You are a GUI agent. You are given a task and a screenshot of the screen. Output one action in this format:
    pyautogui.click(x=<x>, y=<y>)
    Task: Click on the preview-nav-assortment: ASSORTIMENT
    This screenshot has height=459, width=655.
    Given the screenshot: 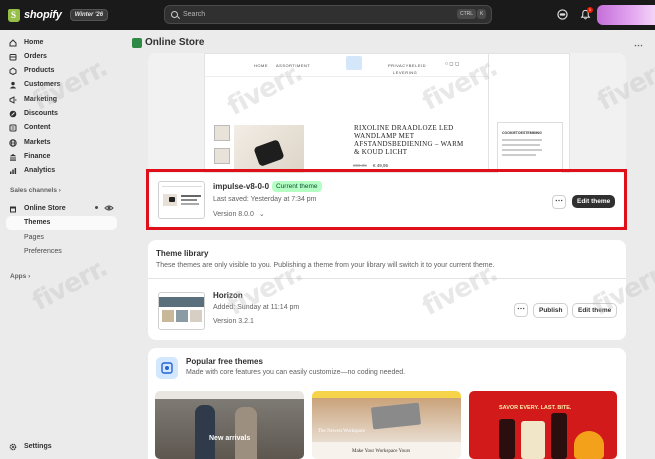 What is the action you would take?
    pyautogui.click(x=293, y=65)
    